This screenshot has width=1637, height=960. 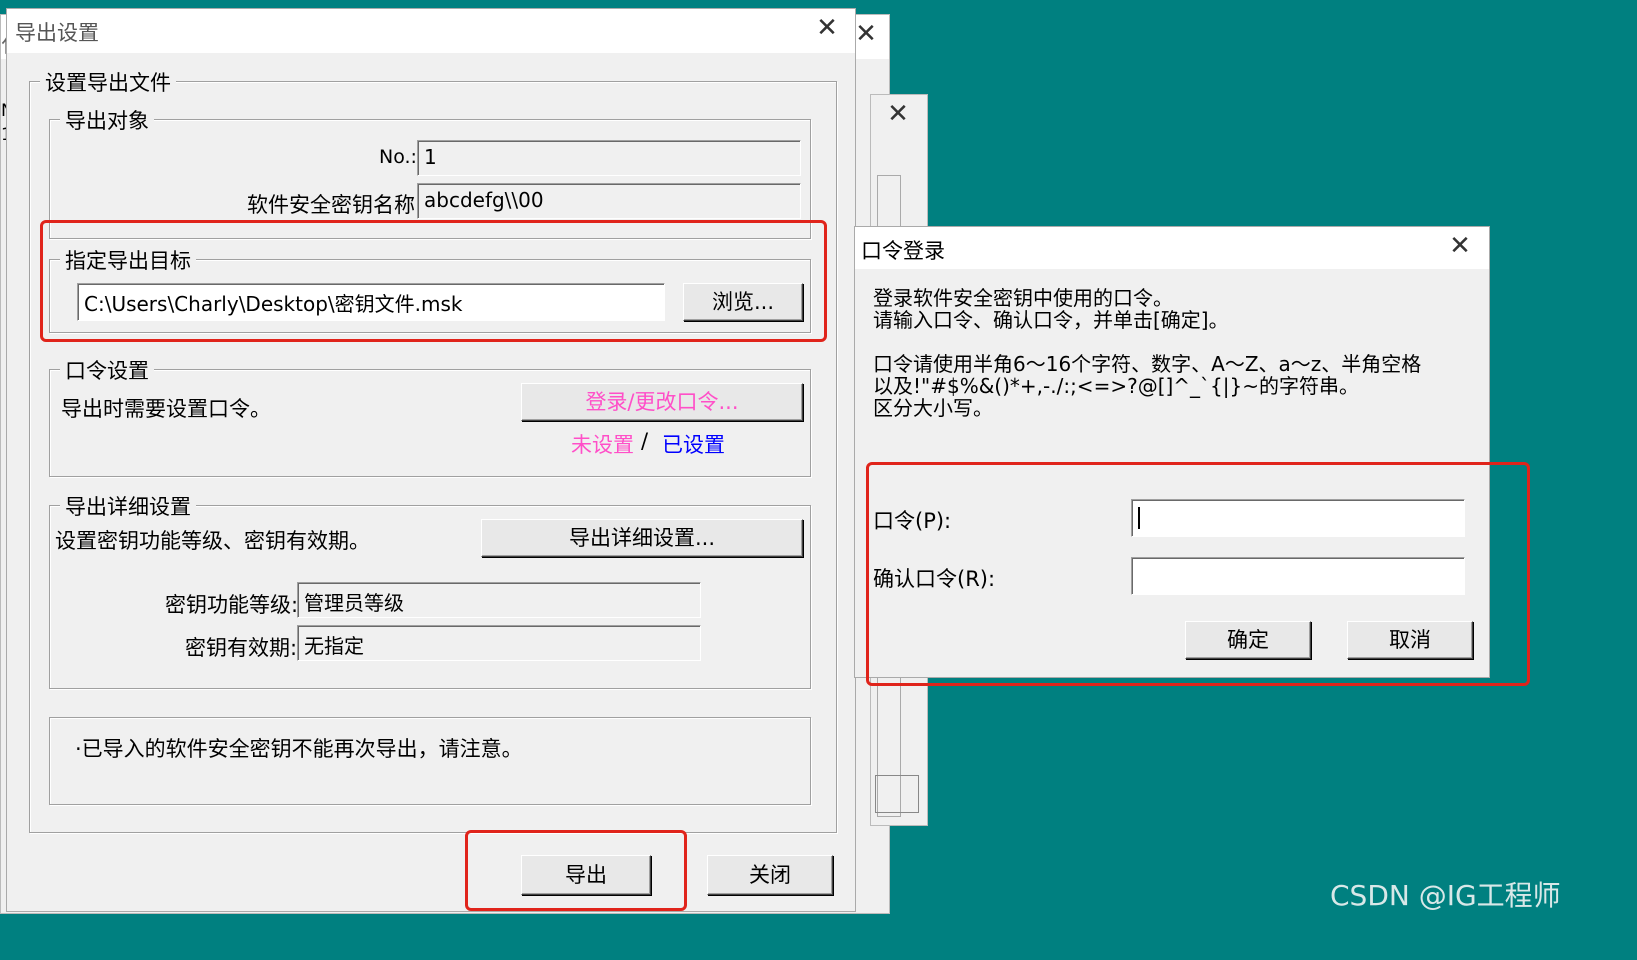 What do you see at coordinates (903, 251) in the screenshot?
I see `dialog-title: 口令登录` at bounding box center [903, 251].